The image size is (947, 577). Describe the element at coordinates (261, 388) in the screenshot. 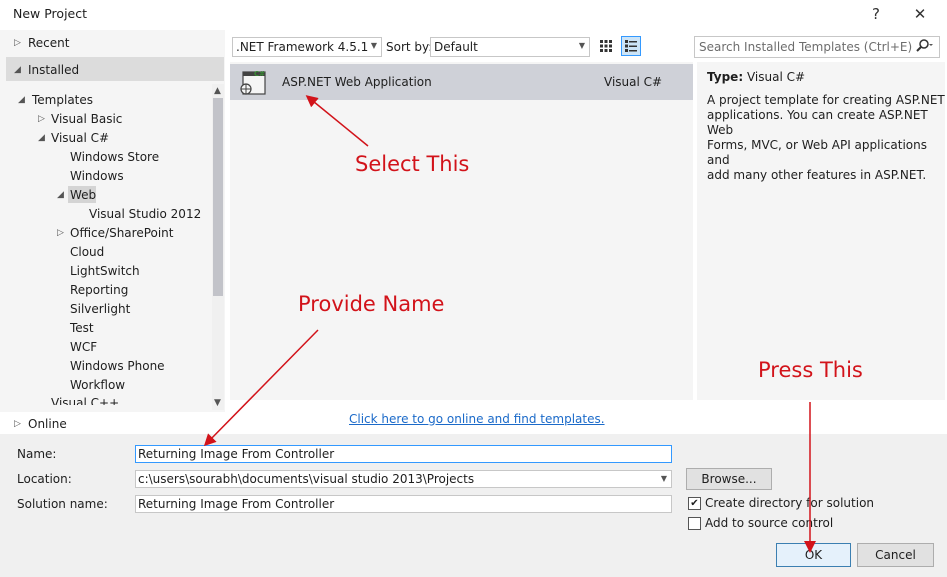

I see `arrow-to-name` at that location.